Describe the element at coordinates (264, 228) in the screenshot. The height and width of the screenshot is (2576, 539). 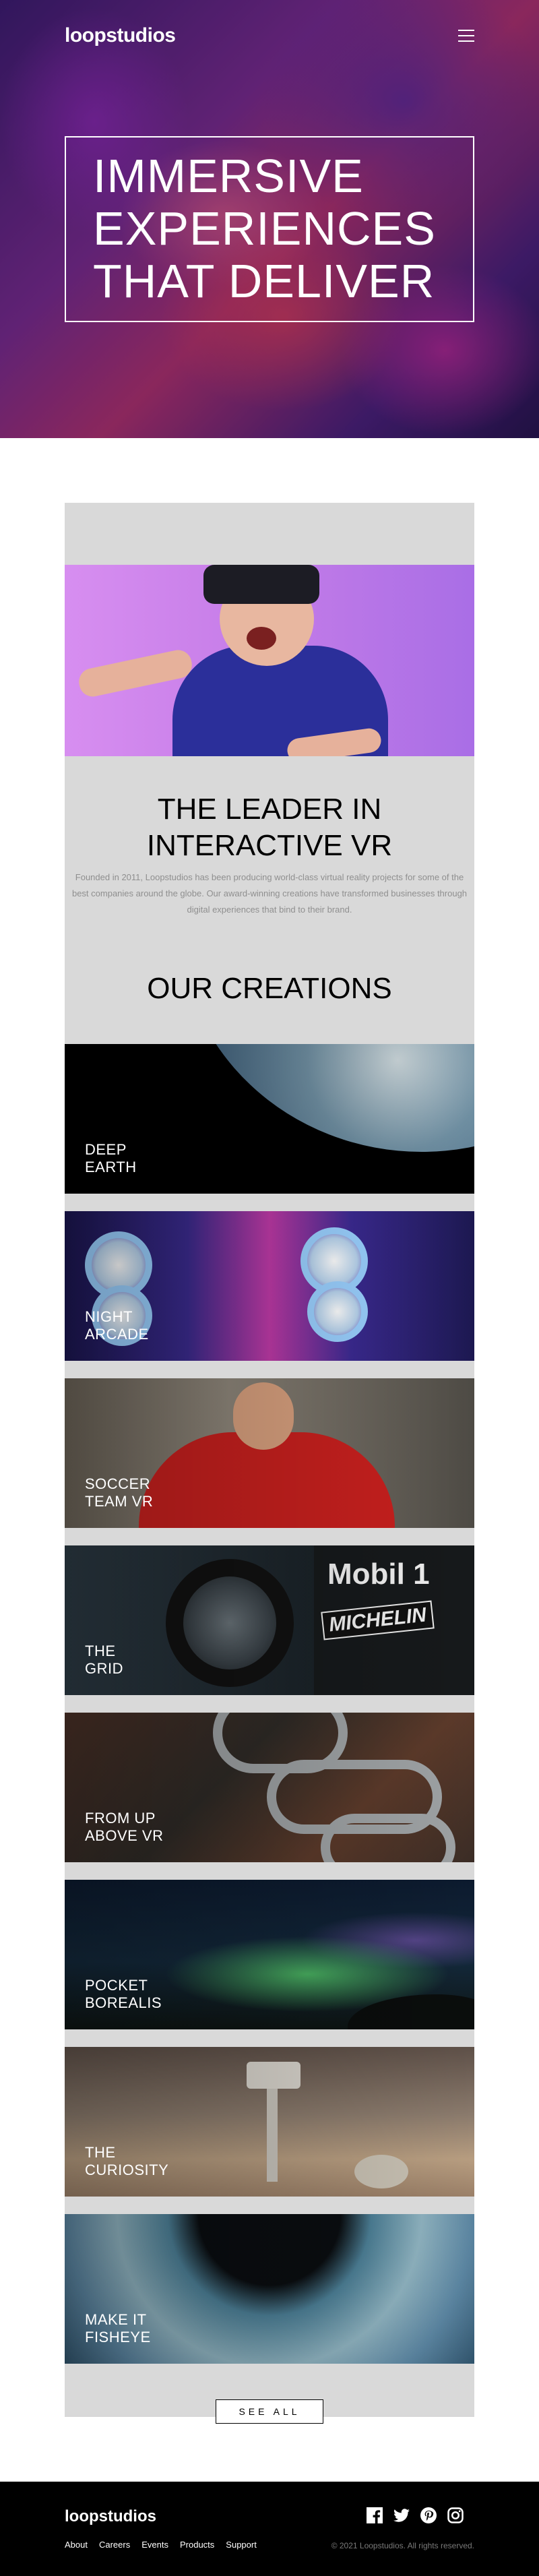
I see `hero-title: IMMERSIVE EXPERIENCES THAT DELIVER` at that location.